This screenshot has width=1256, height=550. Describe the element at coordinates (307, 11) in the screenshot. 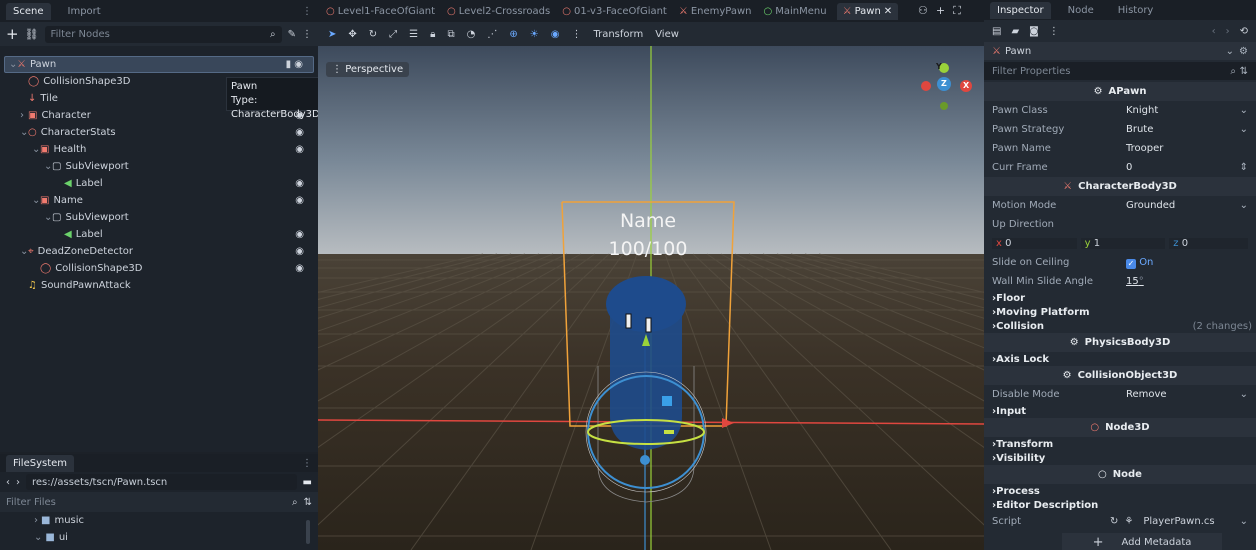

I see `dock-menu-icon: ⋮` at that location.